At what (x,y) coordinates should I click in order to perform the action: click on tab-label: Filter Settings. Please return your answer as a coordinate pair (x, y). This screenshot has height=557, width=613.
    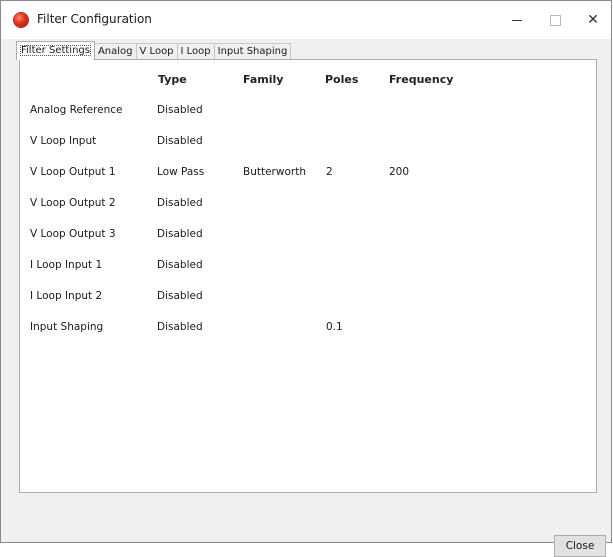
    Looking at the image, I should click on (55, 50).